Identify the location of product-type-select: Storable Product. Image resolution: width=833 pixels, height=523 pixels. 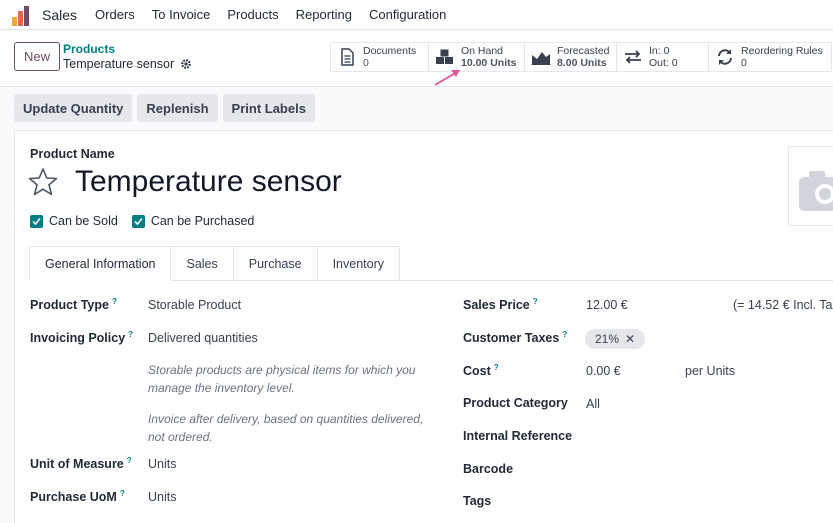
(194, 305).